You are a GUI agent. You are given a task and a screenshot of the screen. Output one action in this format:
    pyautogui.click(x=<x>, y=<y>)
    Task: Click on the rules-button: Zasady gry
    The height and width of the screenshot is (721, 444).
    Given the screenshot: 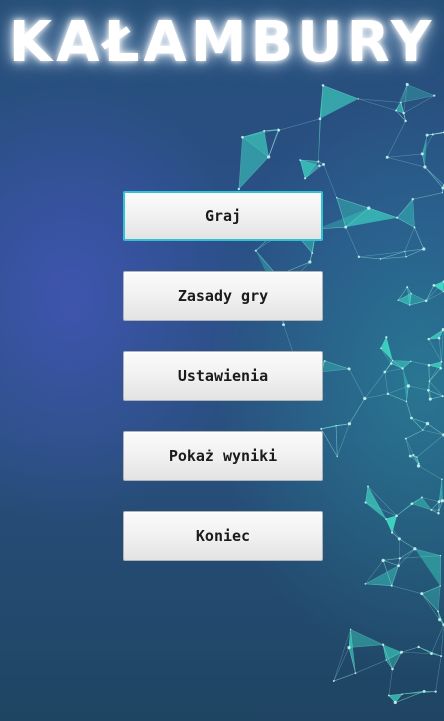 What is the action you would take?
    pyautogui.click(x=223, y=296)
    